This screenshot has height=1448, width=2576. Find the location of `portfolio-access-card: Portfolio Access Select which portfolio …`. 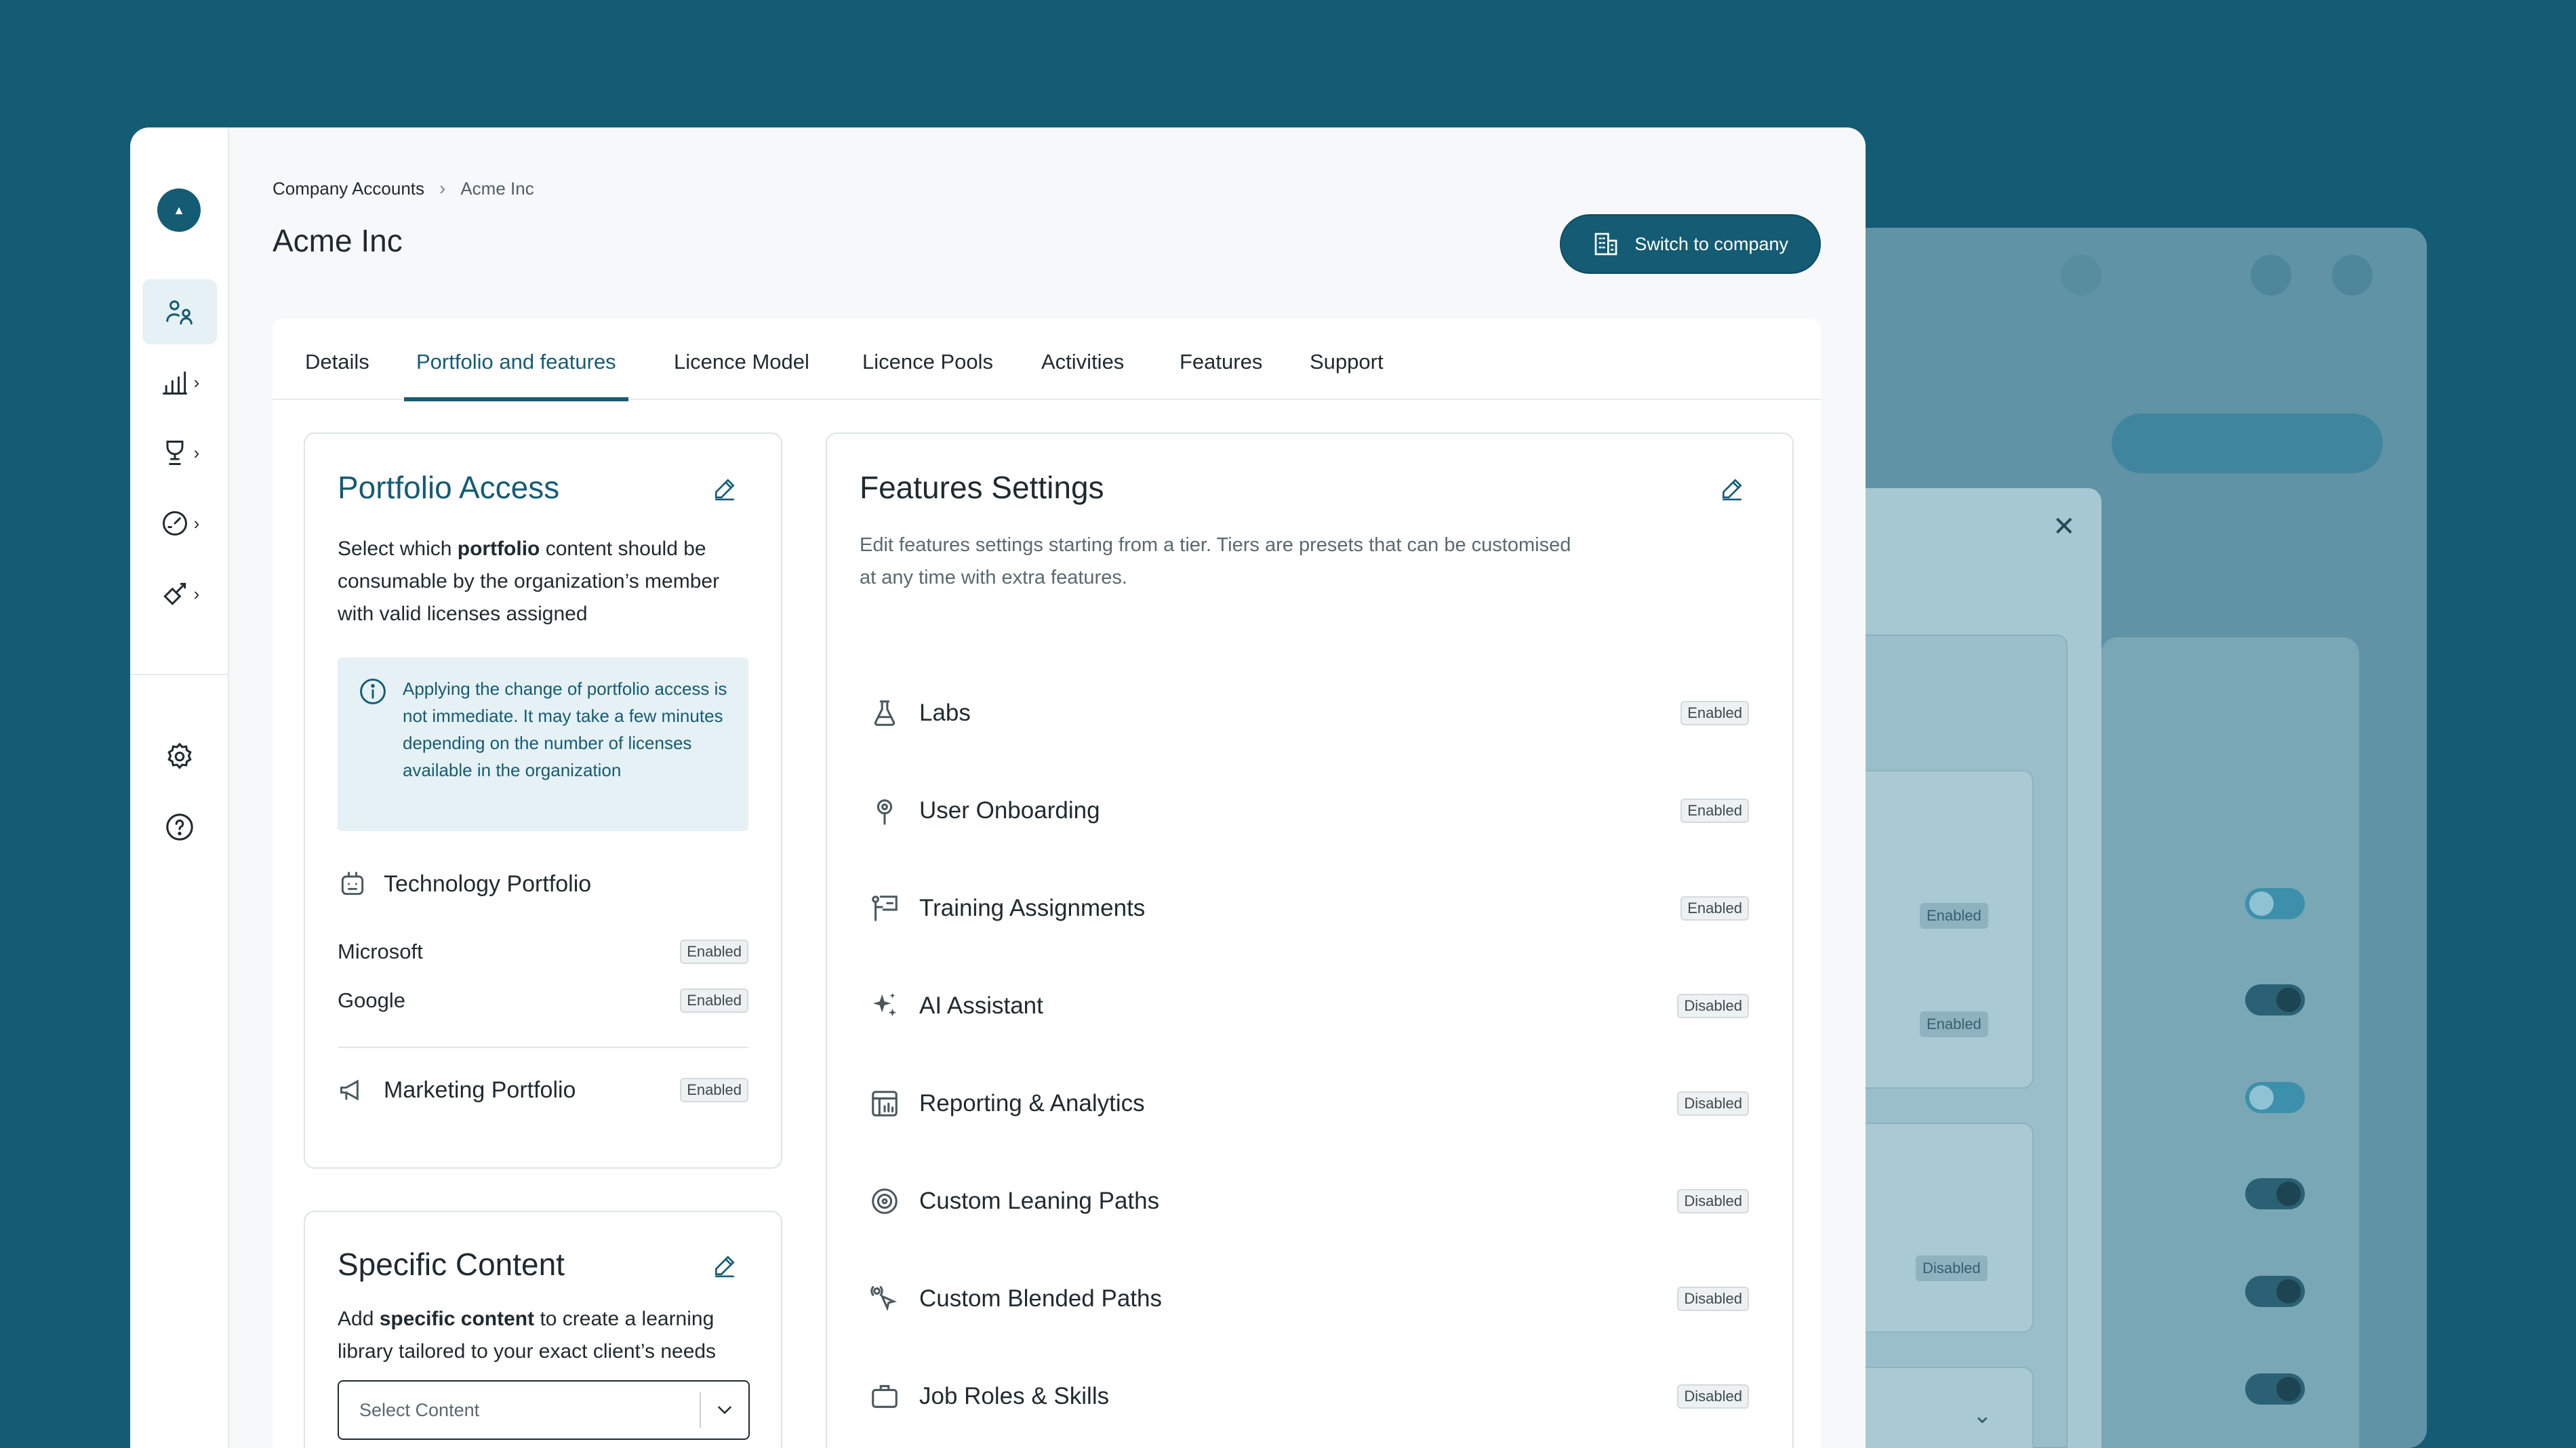

portfolio-access-card: Portfolio Access Select which portfolio … is located at coordinates (543, 801).